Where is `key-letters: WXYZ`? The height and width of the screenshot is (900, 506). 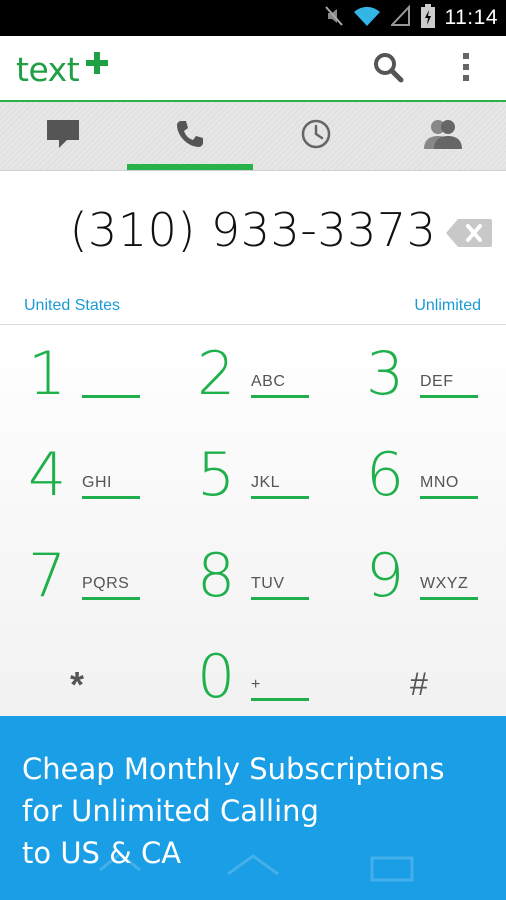
key-letters: WXYZ is located at coordinates (444, 583).